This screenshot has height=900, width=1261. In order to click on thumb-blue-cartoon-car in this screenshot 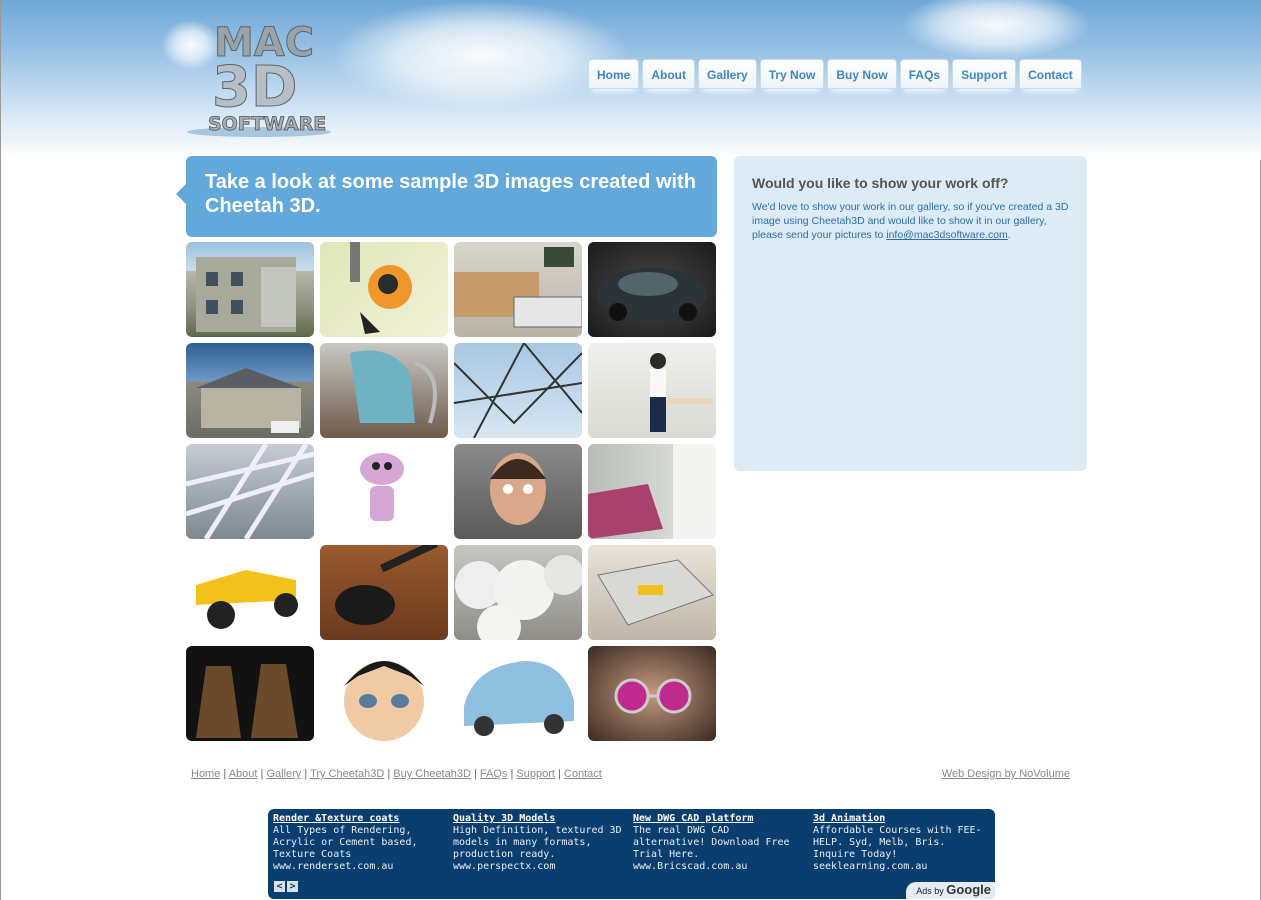, I will do `click(518, 693)`.